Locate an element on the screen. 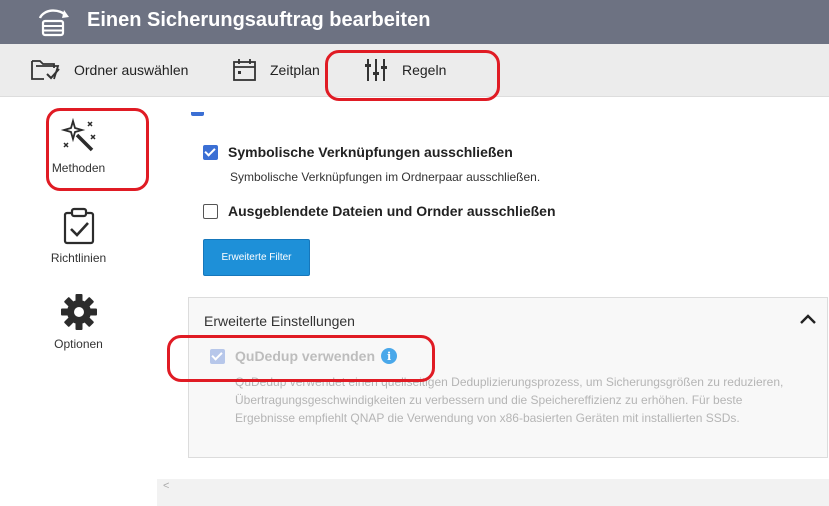 This screenshot has width=829, height=506. scroll-left-icon: < is located at coordinates (166, 486).